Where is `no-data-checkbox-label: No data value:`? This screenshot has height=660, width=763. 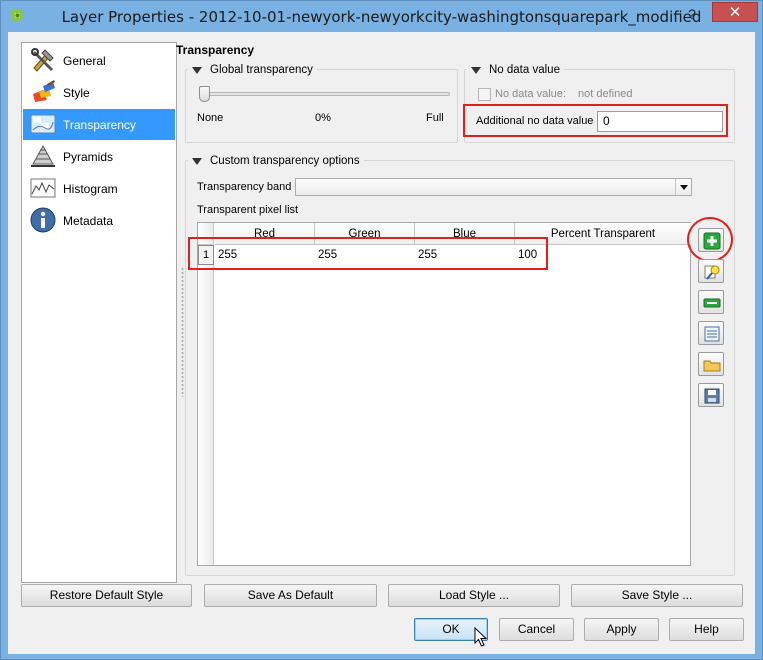
no-data-checkbox-label: No data value: is located at coordinates (530, 94).